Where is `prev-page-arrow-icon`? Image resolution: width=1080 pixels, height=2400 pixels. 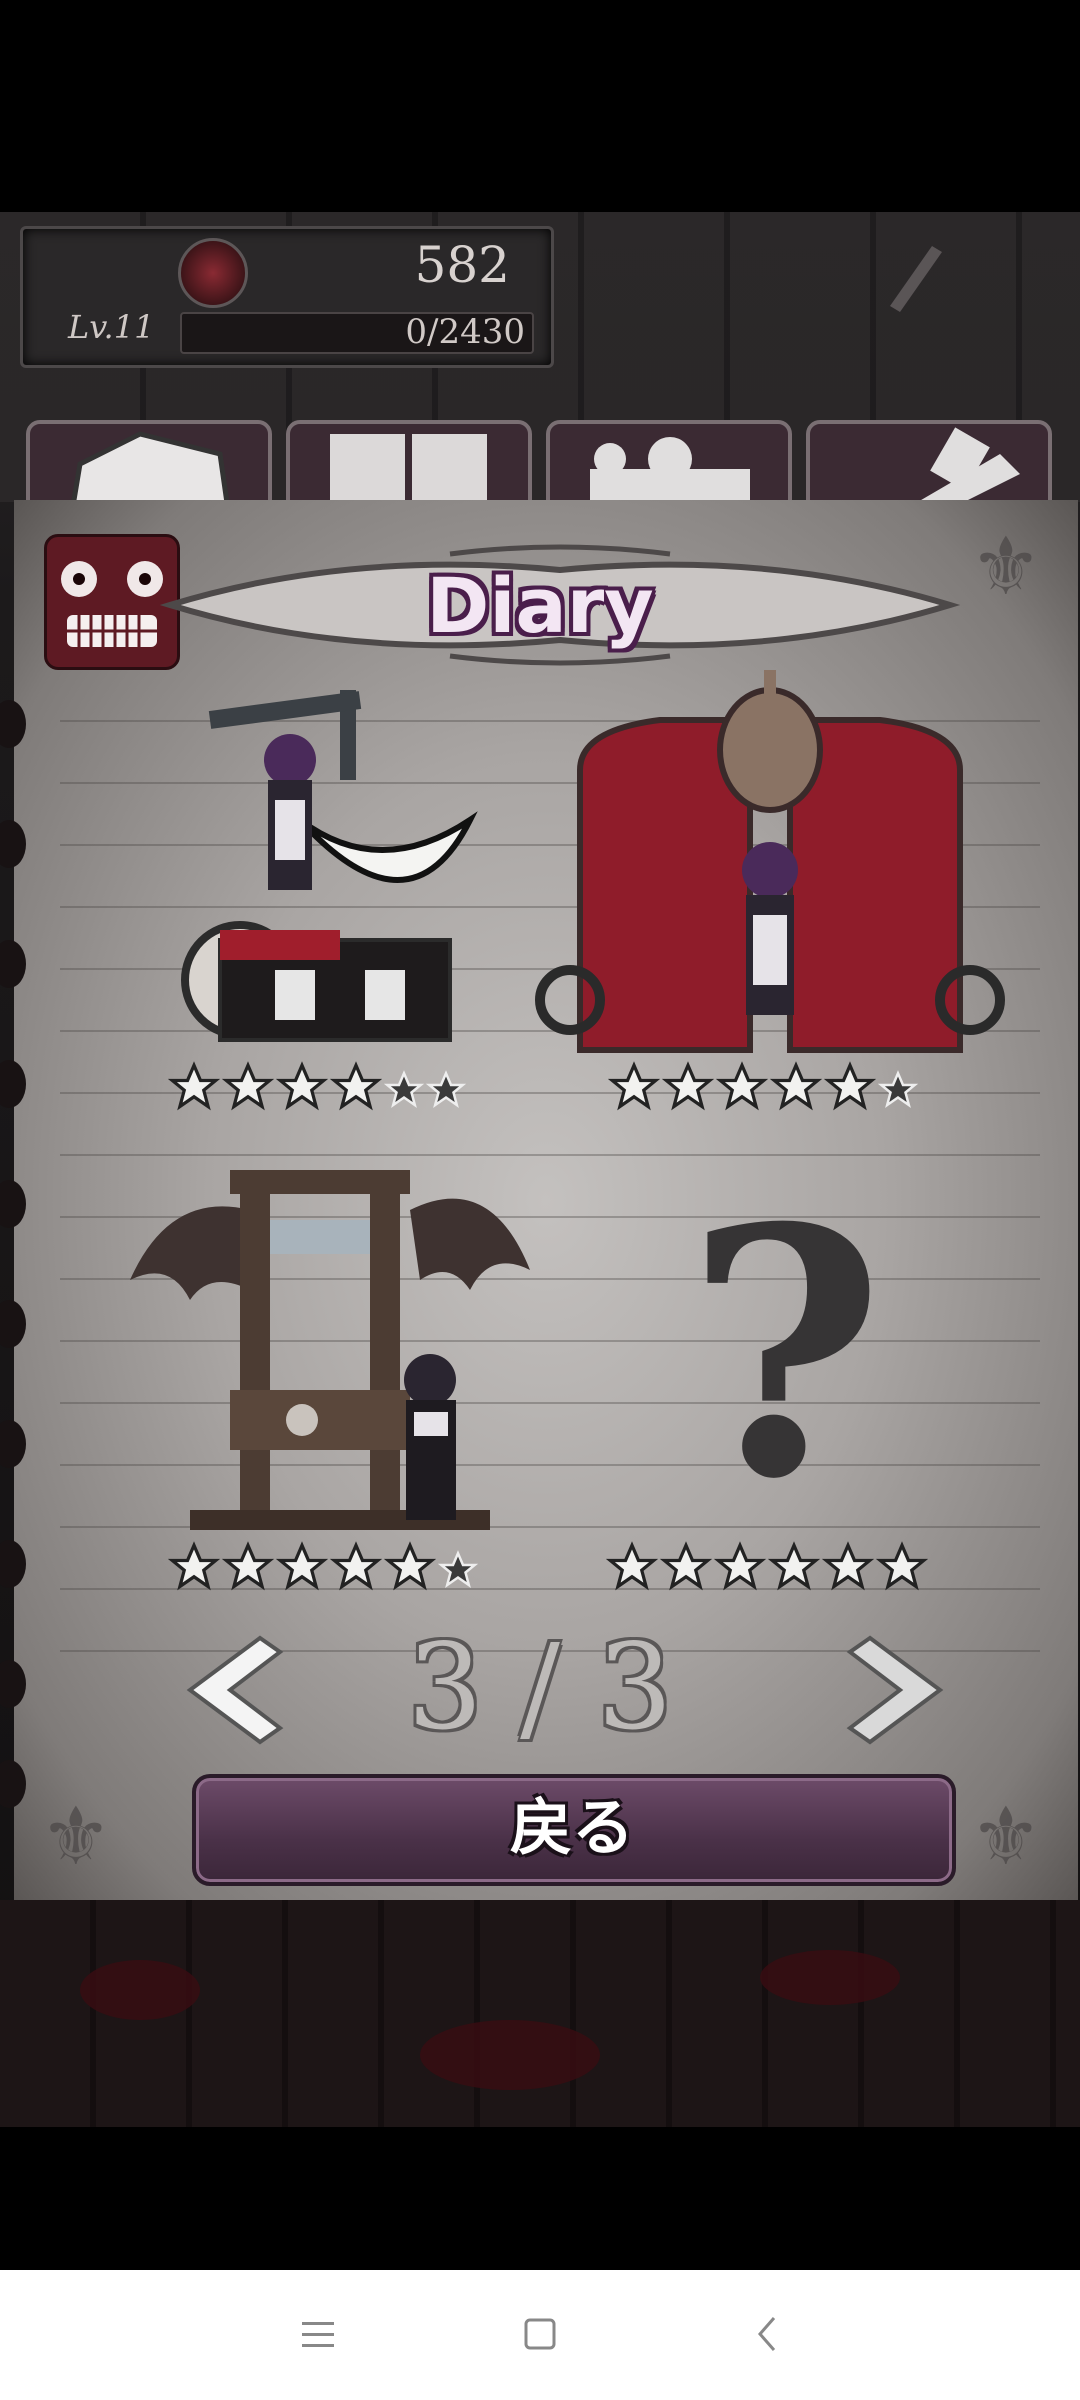 prev-page-arrow-icon is located at coordinates (235, 1690).